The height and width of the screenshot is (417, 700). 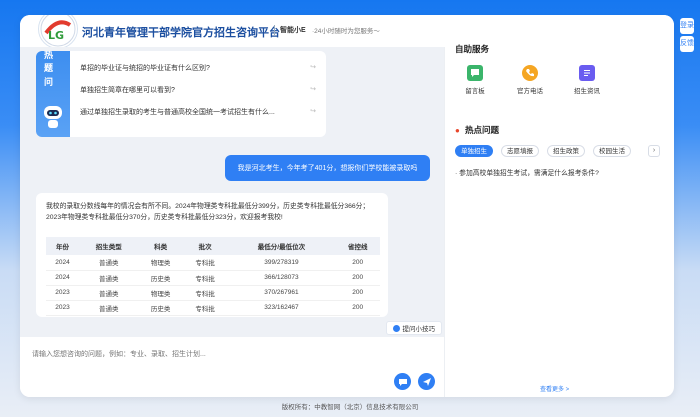 I want to click on input-area, so click(x=232, y=367).